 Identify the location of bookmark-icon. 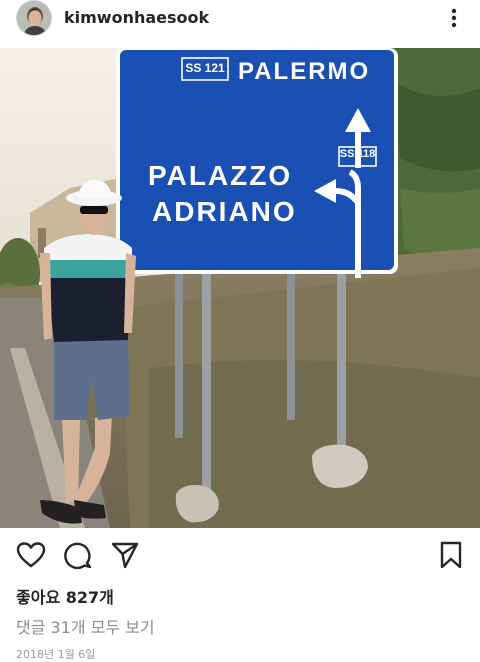
(451, 555).